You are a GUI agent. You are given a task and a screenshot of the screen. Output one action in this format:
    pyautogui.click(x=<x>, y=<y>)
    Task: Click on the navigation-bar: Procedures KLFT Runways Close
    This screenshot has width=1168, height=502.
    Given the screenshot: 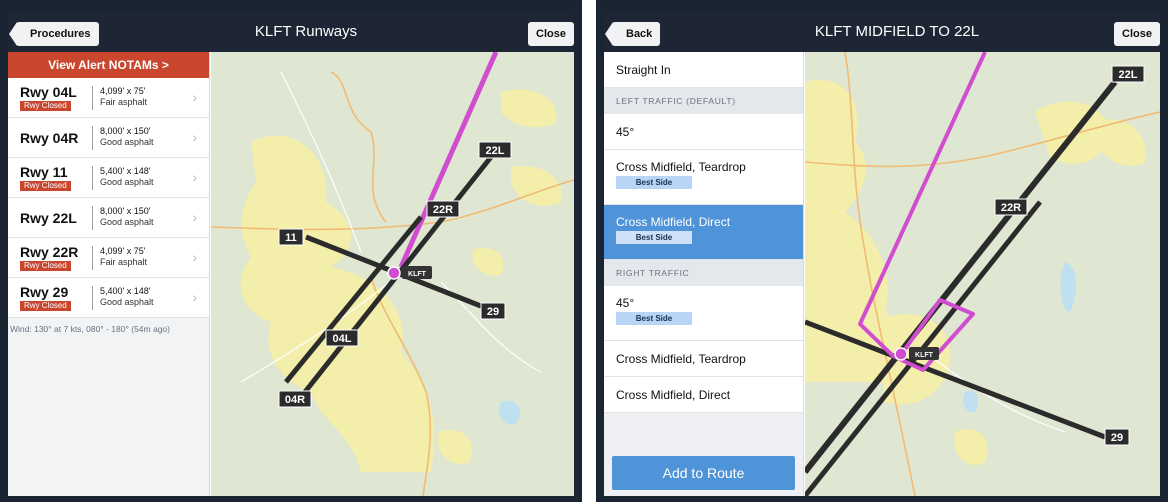 What is the action you would take?
    pyautogui.click(x=291, y=32)
    